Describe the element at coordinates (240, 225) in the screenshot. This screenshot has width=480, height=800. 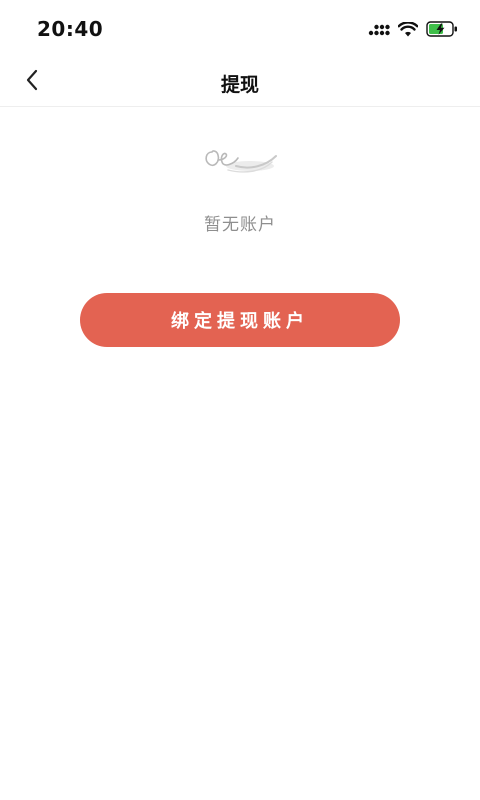
I see `empty-message: 暂无账户` at that location.